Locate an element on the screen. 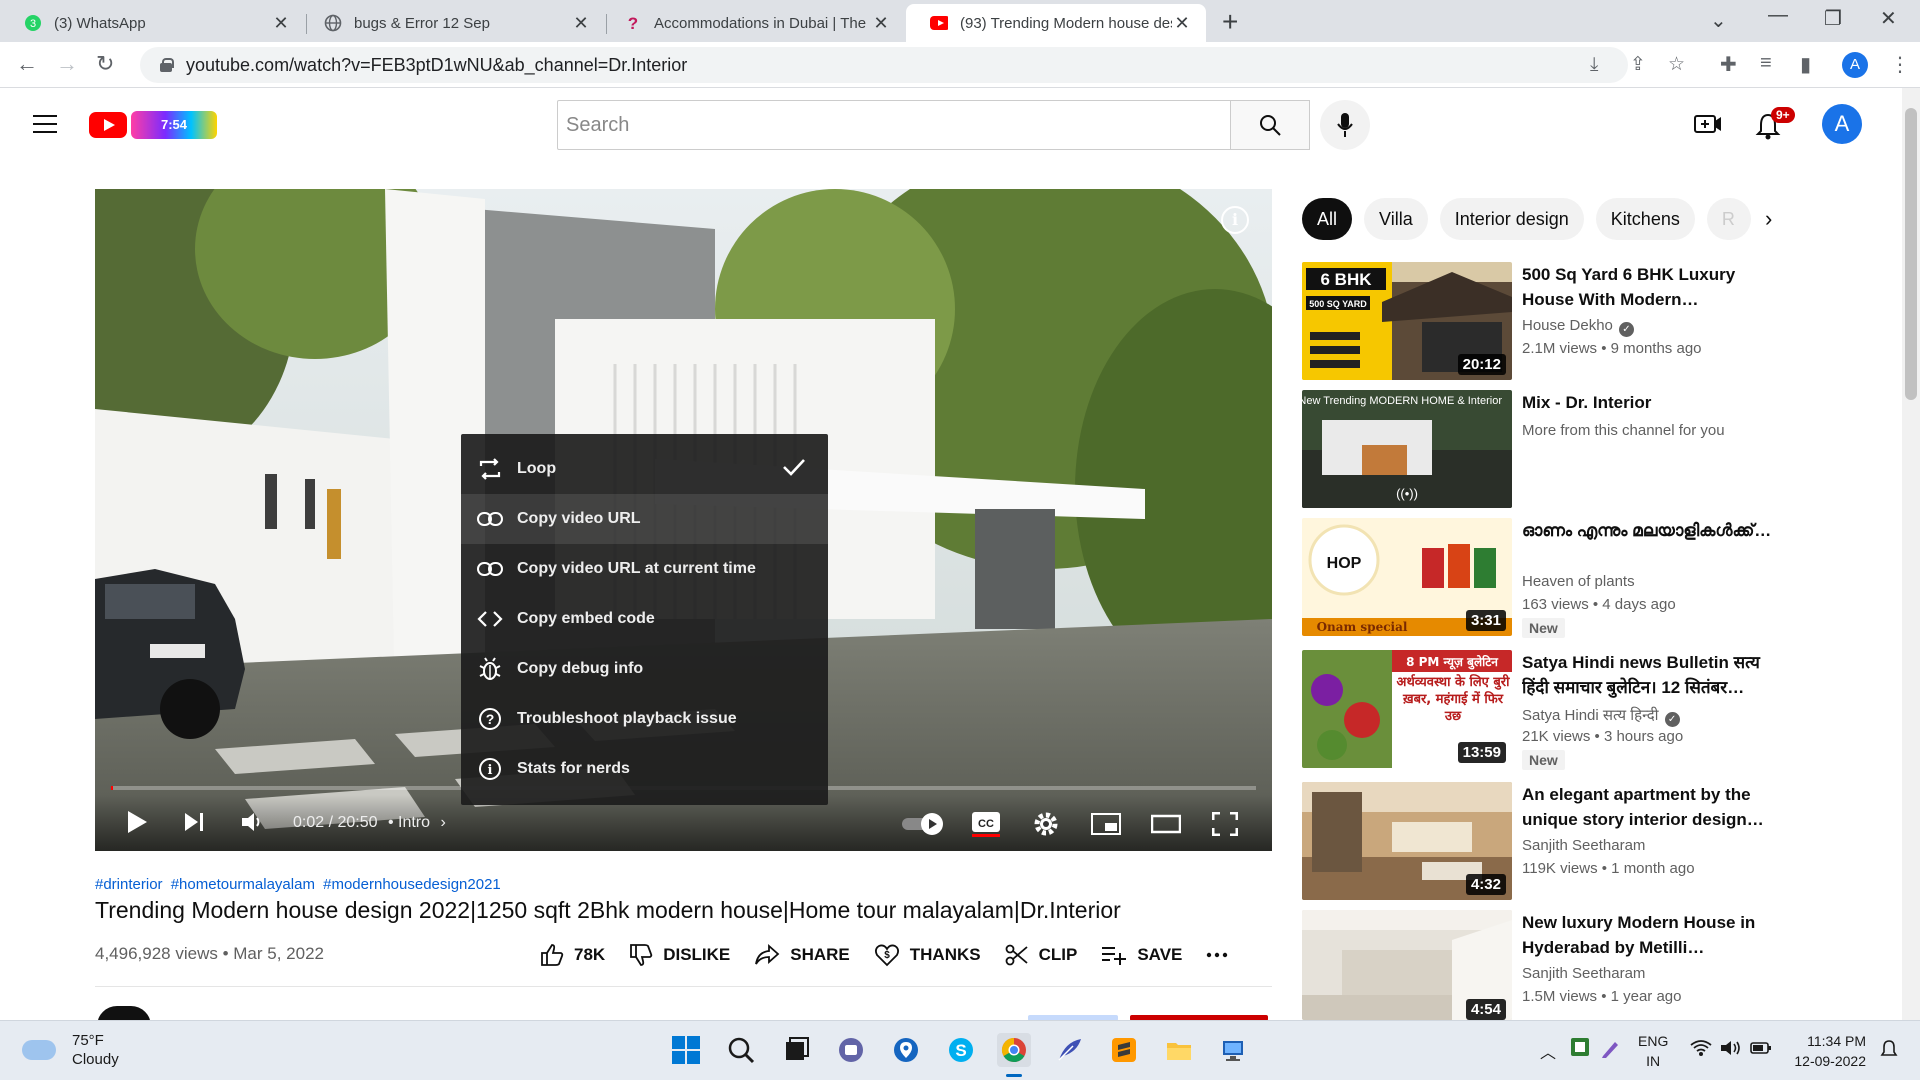 This screenshot has width=1920, height=1080. search-icon is located at coordinates (741, 1050).